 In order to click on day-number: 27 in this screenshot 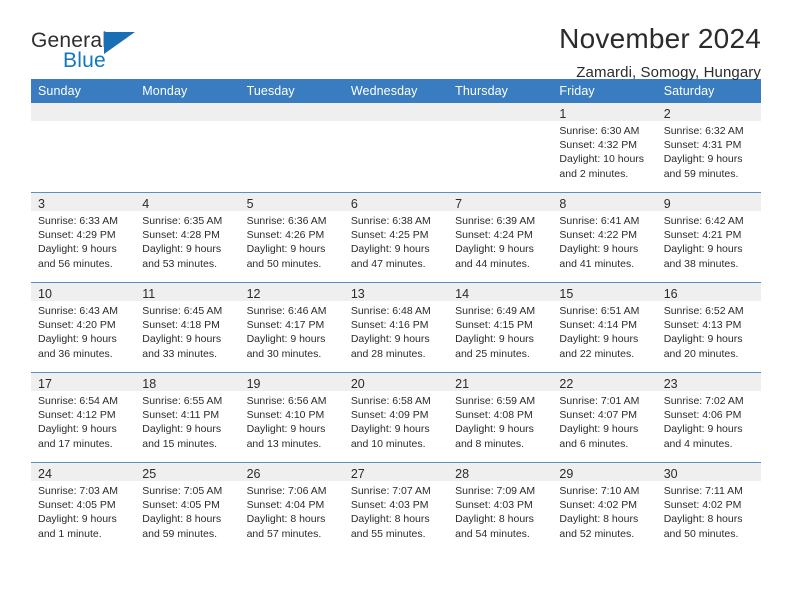, I will do `click(357, 474)`.